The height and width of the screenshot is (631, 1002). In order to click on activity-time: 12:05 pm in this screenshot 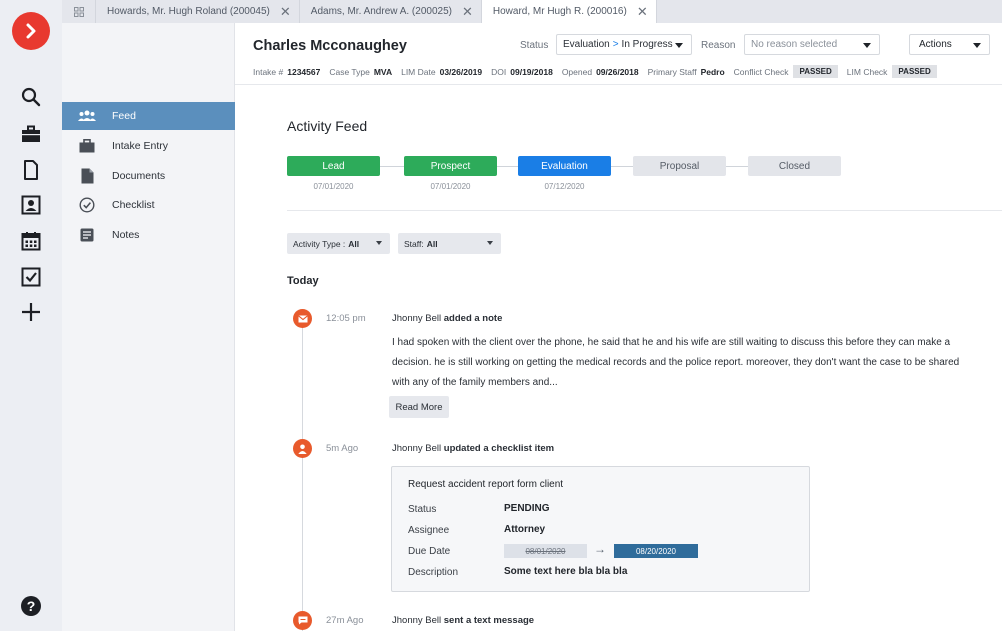, I will do `click(346, 318)`.